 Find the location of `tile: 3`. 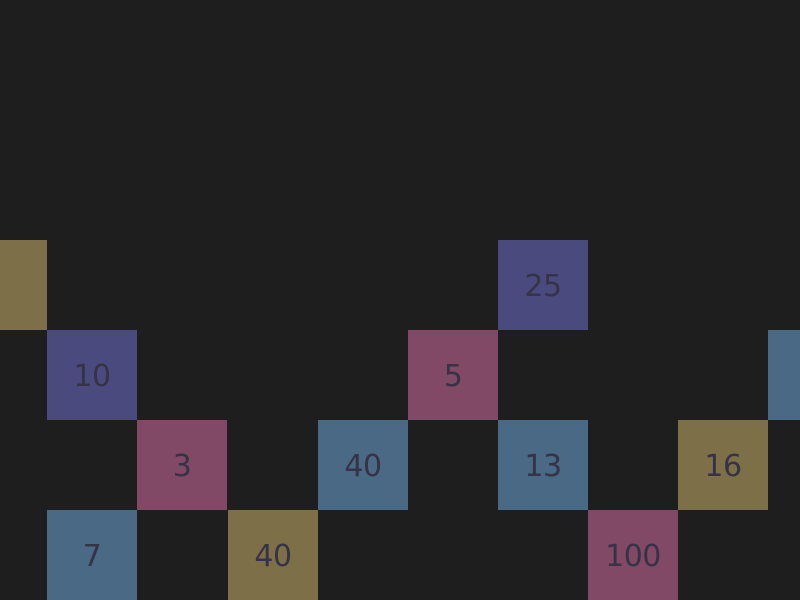

tile: 3 is located at coordinates (182, 465).